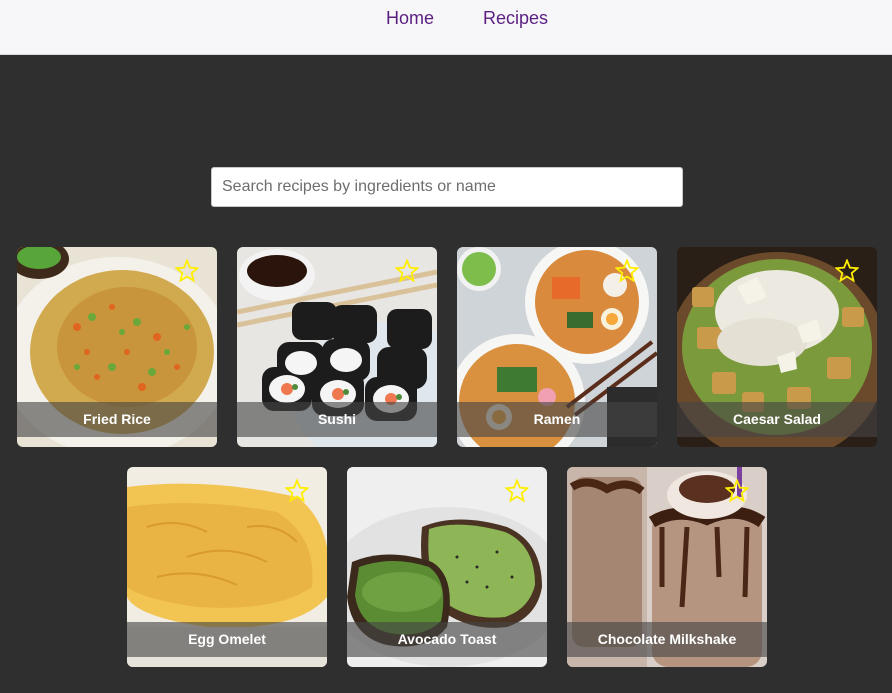 The image size is (892, 693). I want to click on recipe-card-ramen: Ramen, so click(557, 347).